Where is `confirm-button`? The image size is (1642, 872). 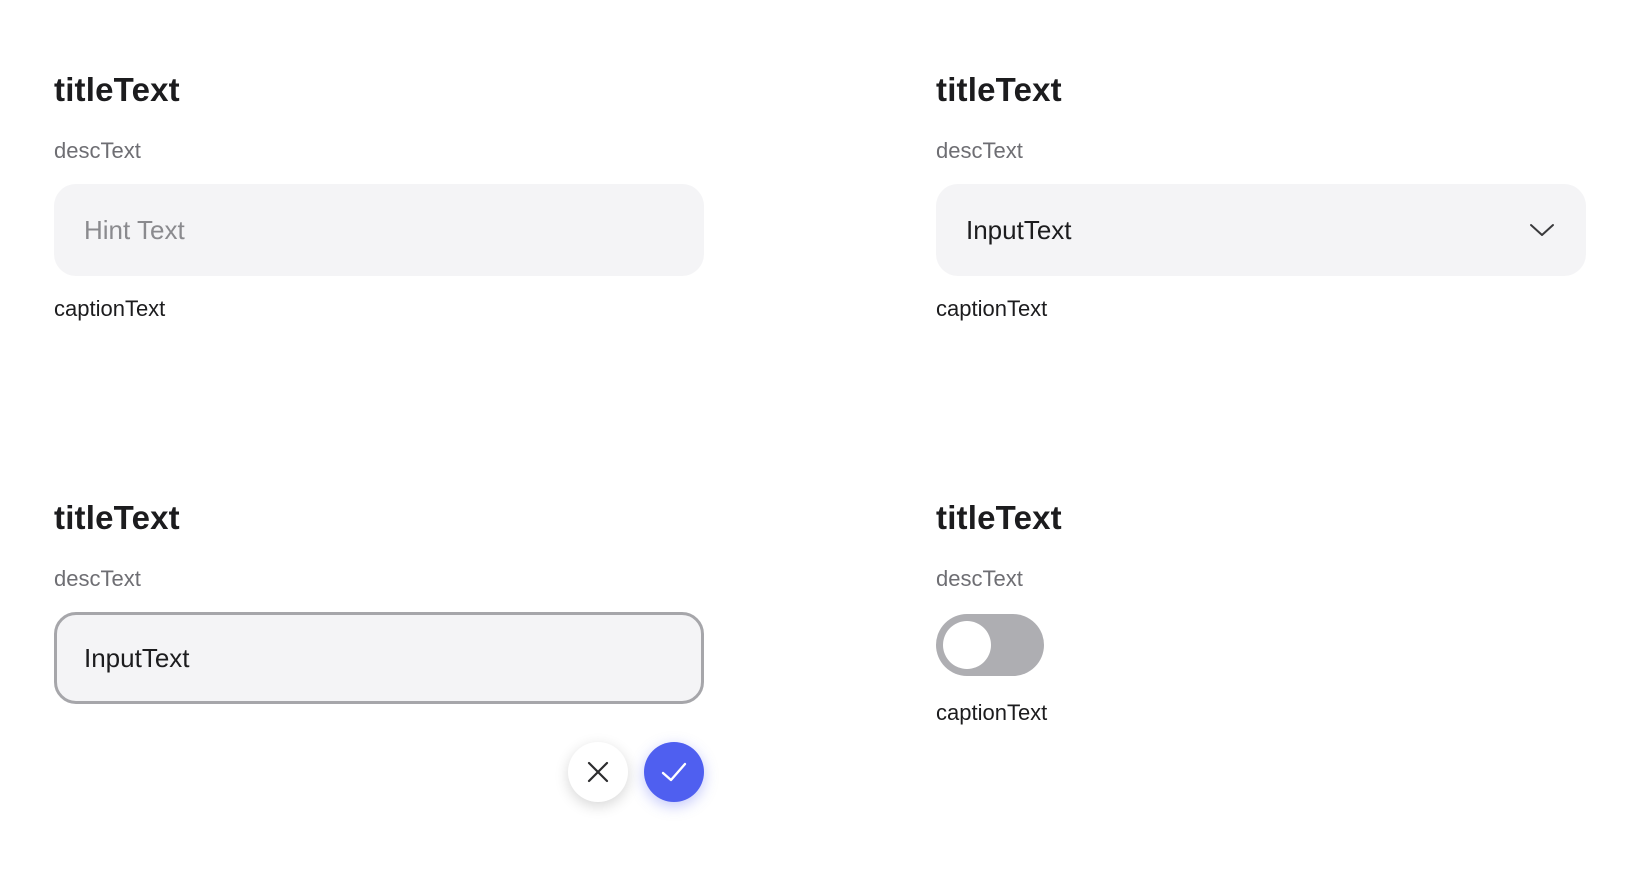 confirm-button is located at coordinates (674, 772).